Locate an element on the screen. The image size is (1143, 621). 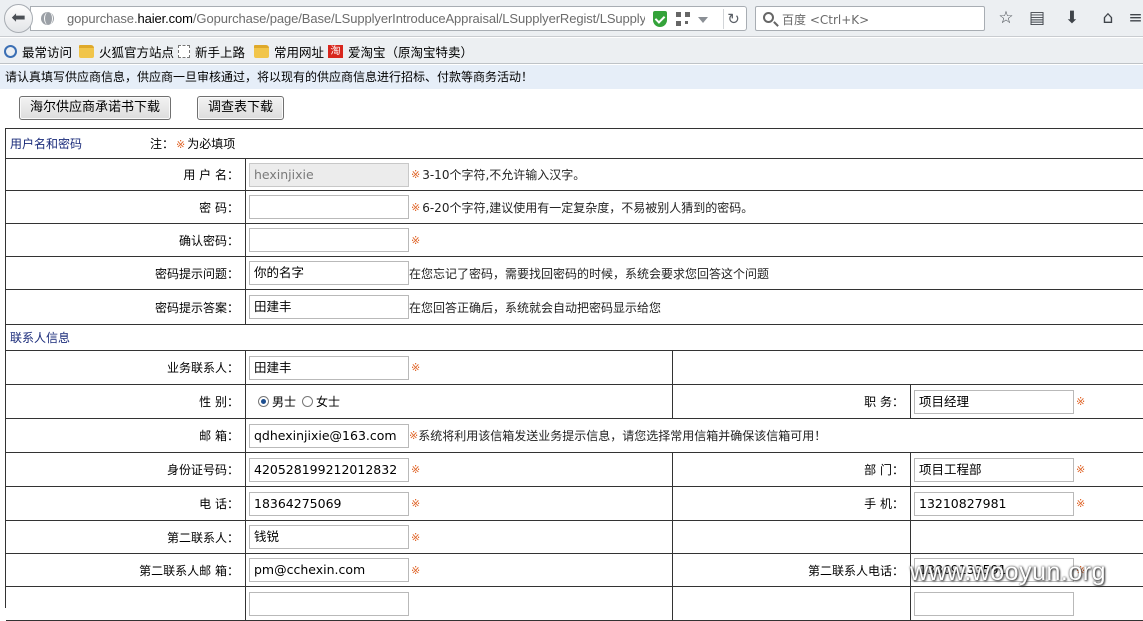
section-contact-header: 联系人信息 is located at coordinates (574, 338).